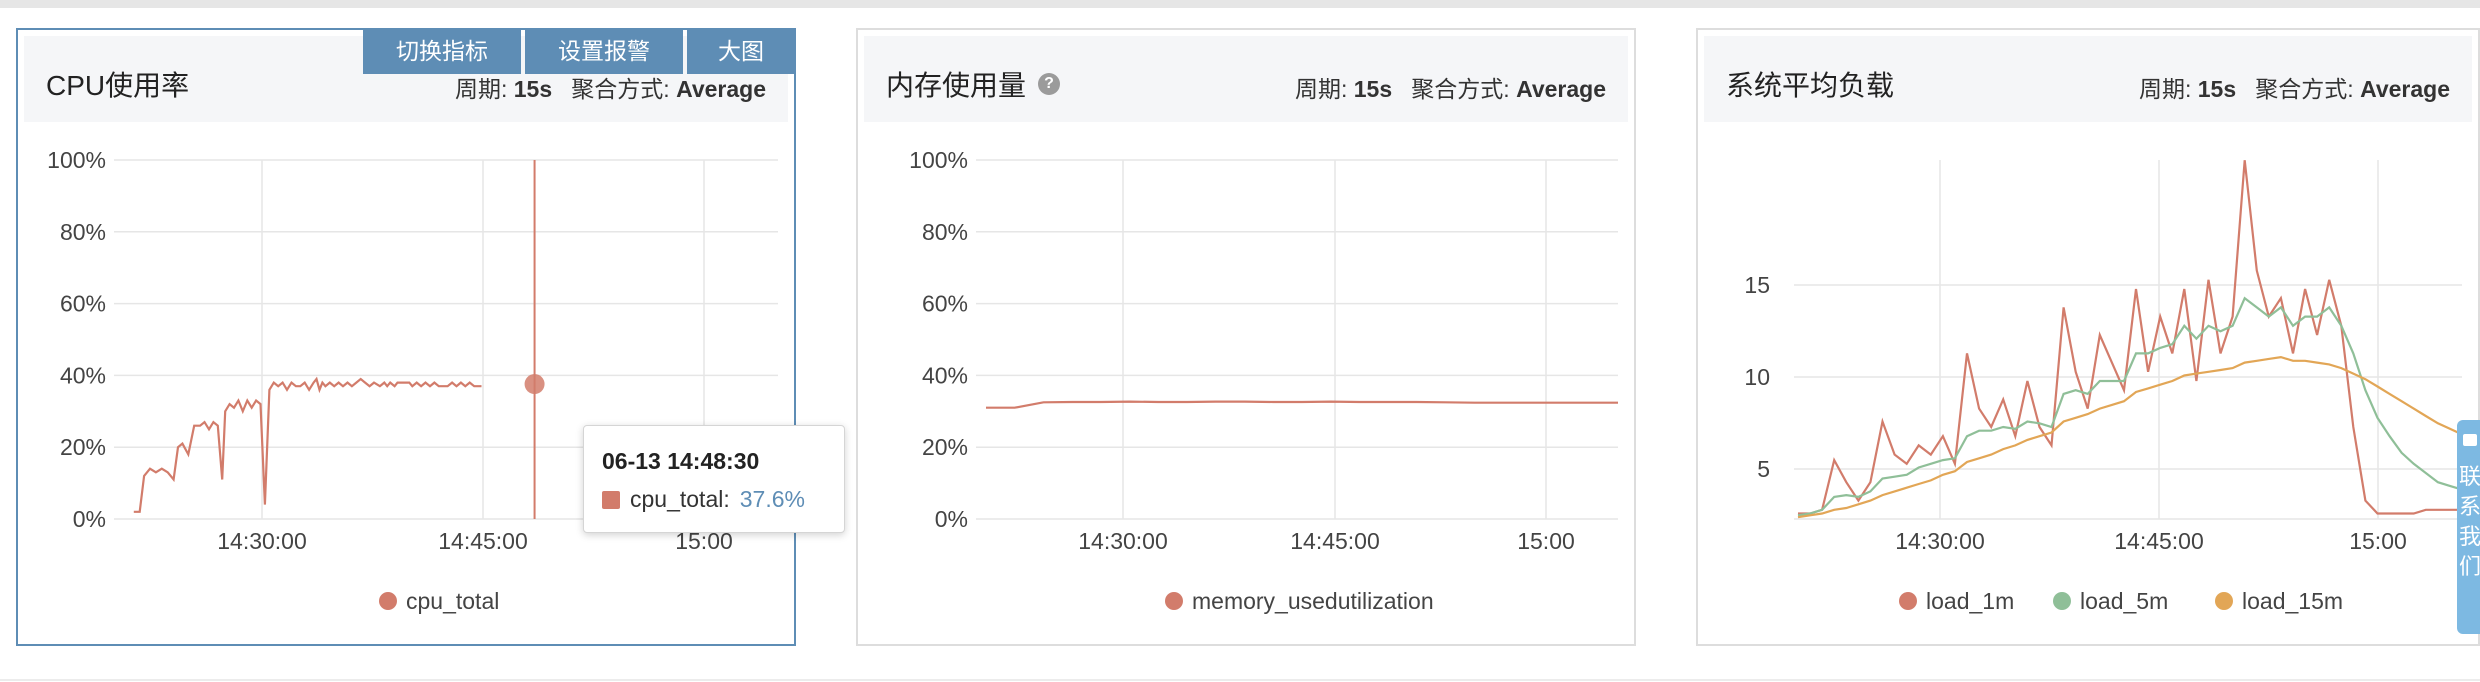 The width and height of the screenshot is (2480, 682). What do you see at coordinates (681, 461) in the screenshot?
I see `tooltip-time: 06-13 14:48:30` at bounding box center [681, 461].